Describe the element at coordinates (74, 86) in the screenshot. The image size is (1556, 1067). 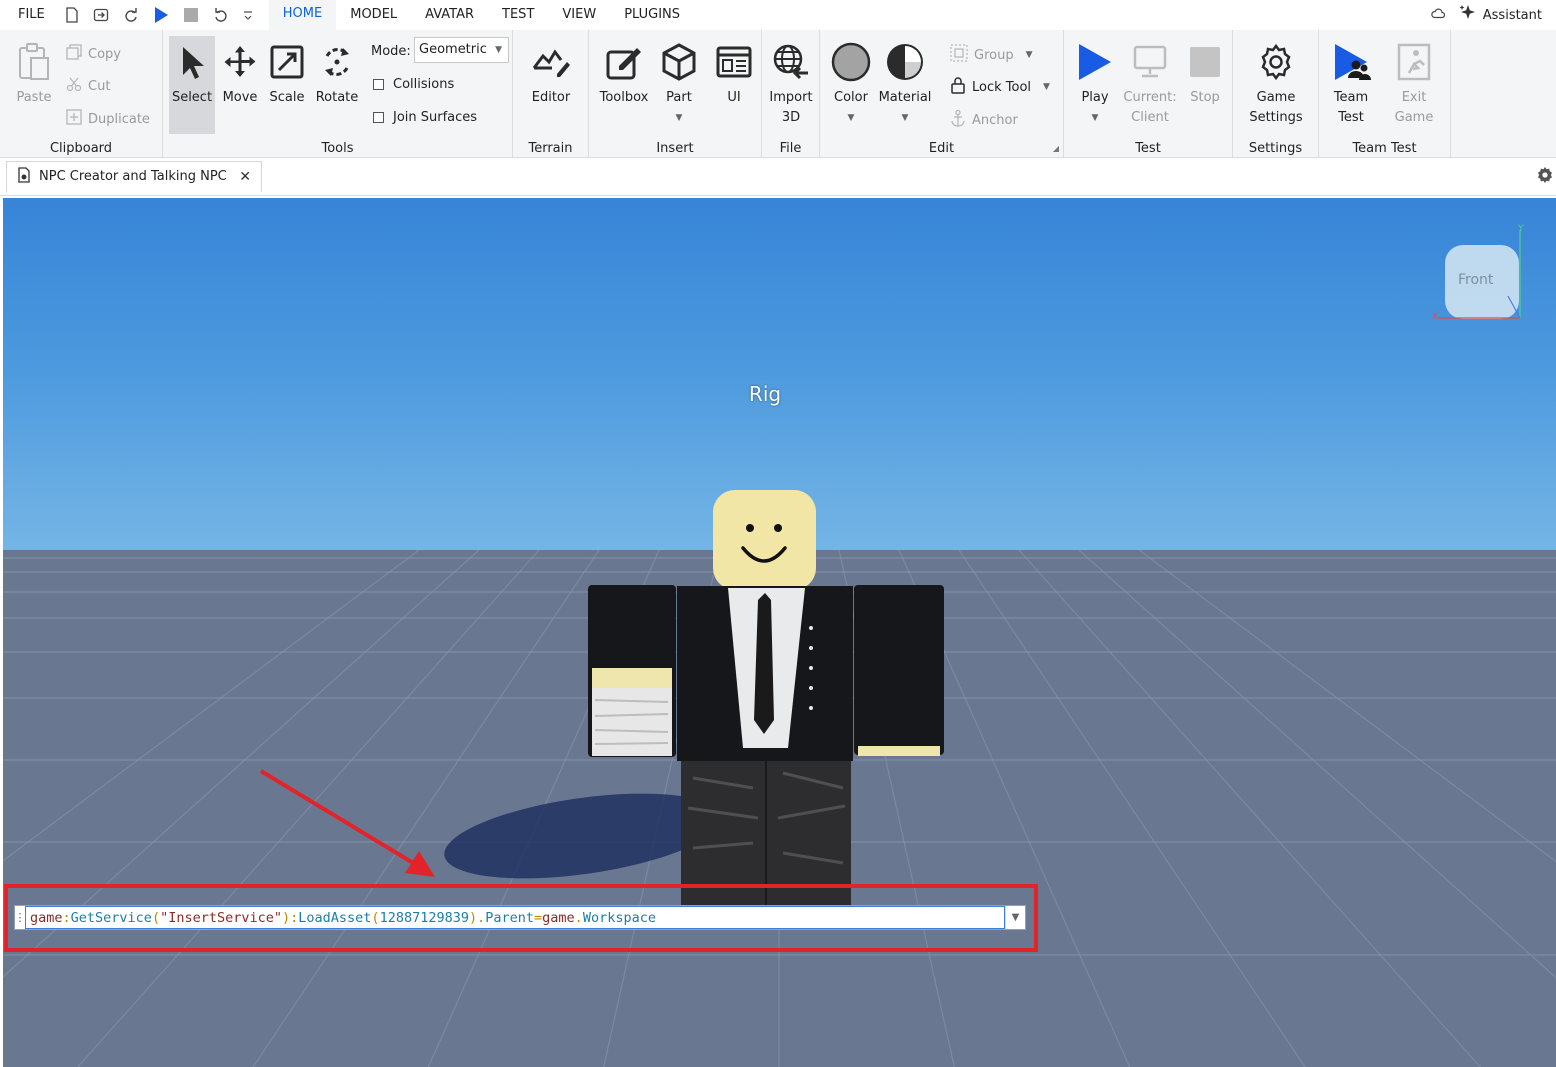
I see `scissors-icon` at that location.